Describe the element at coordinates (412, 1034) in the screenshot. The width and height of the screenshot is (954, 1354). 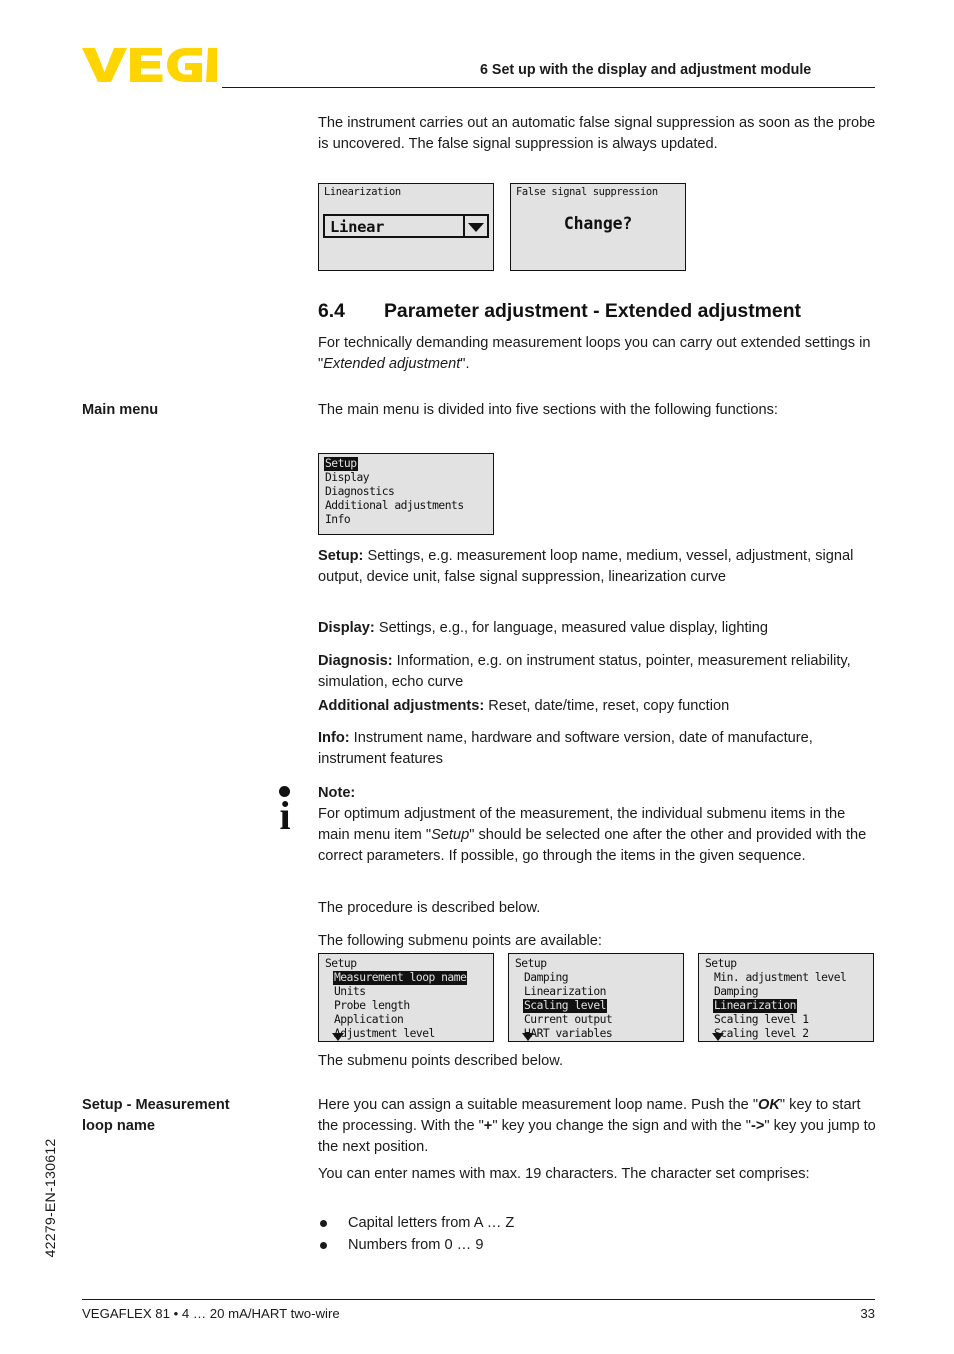
I see `list-item: Adjustment level` at that location.